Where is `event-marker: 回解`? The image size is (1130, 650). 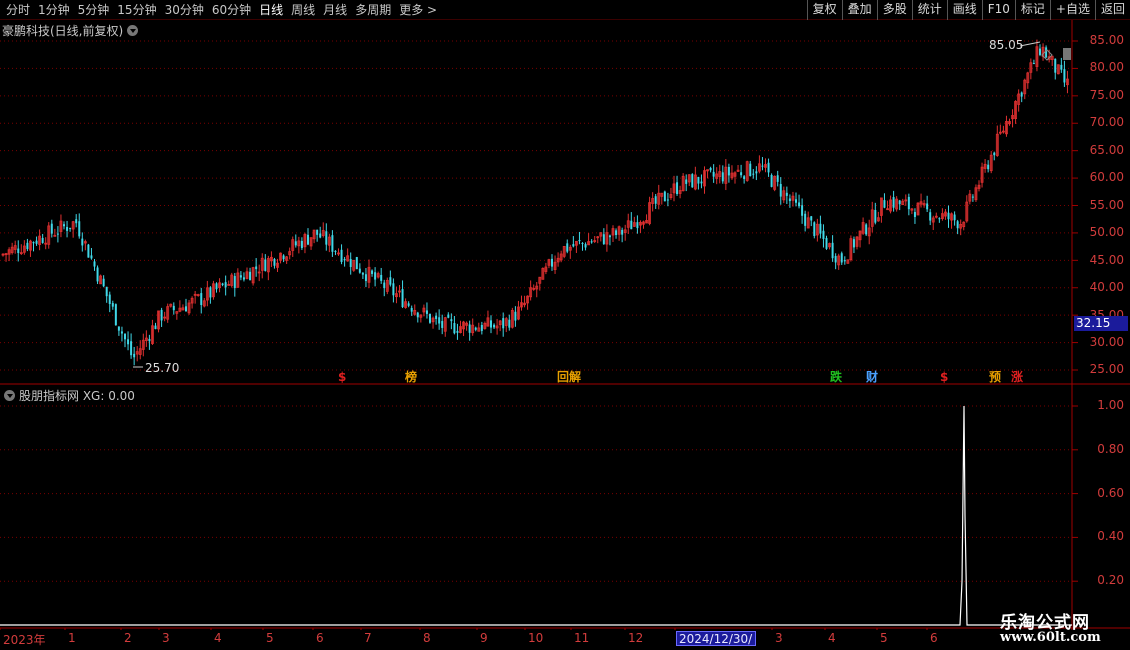 event-marker: 回解 is located at coordinates (569, 377).